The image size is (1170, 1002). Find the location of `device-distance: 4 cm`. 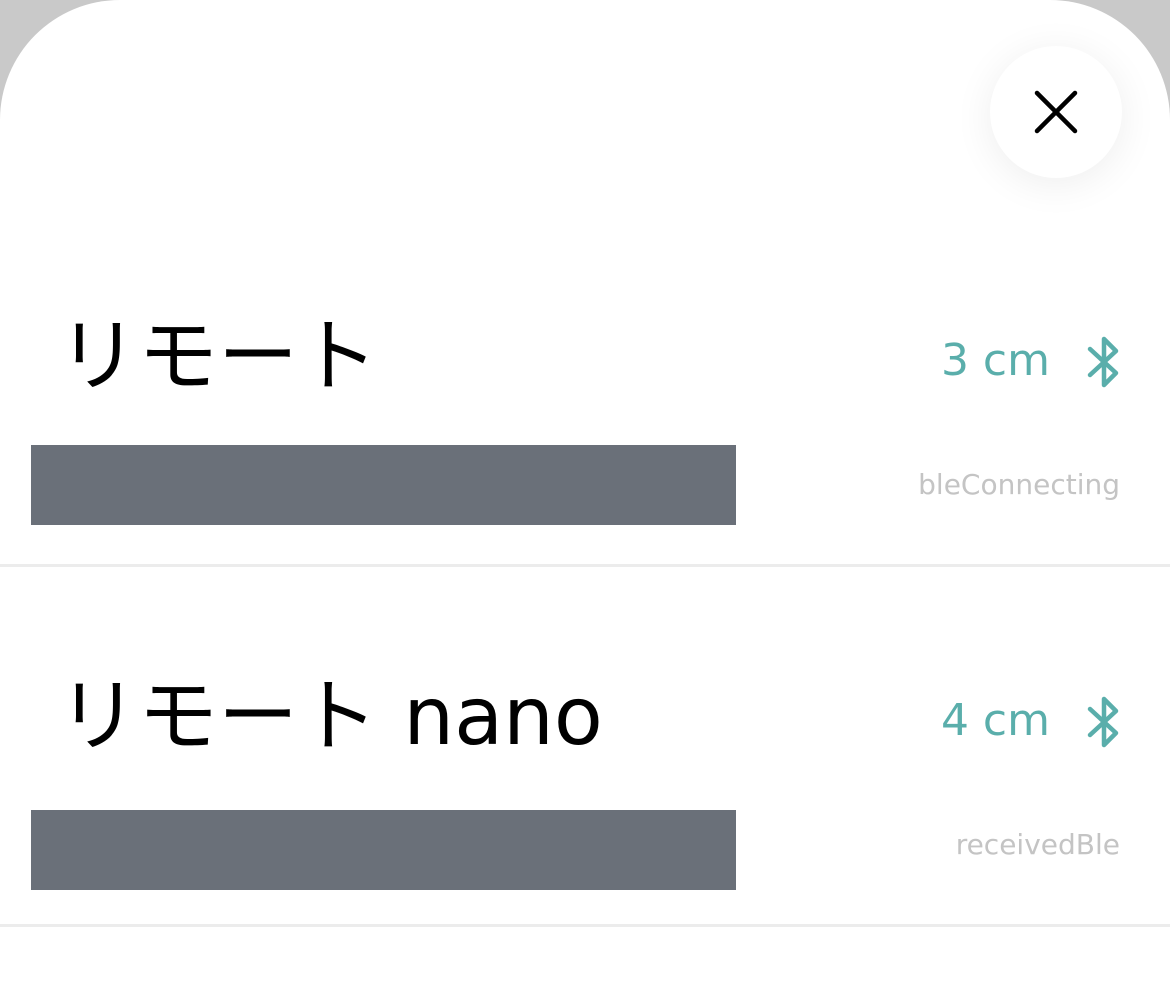

device-distance: 4 cm is located at coordinates (995, 720).